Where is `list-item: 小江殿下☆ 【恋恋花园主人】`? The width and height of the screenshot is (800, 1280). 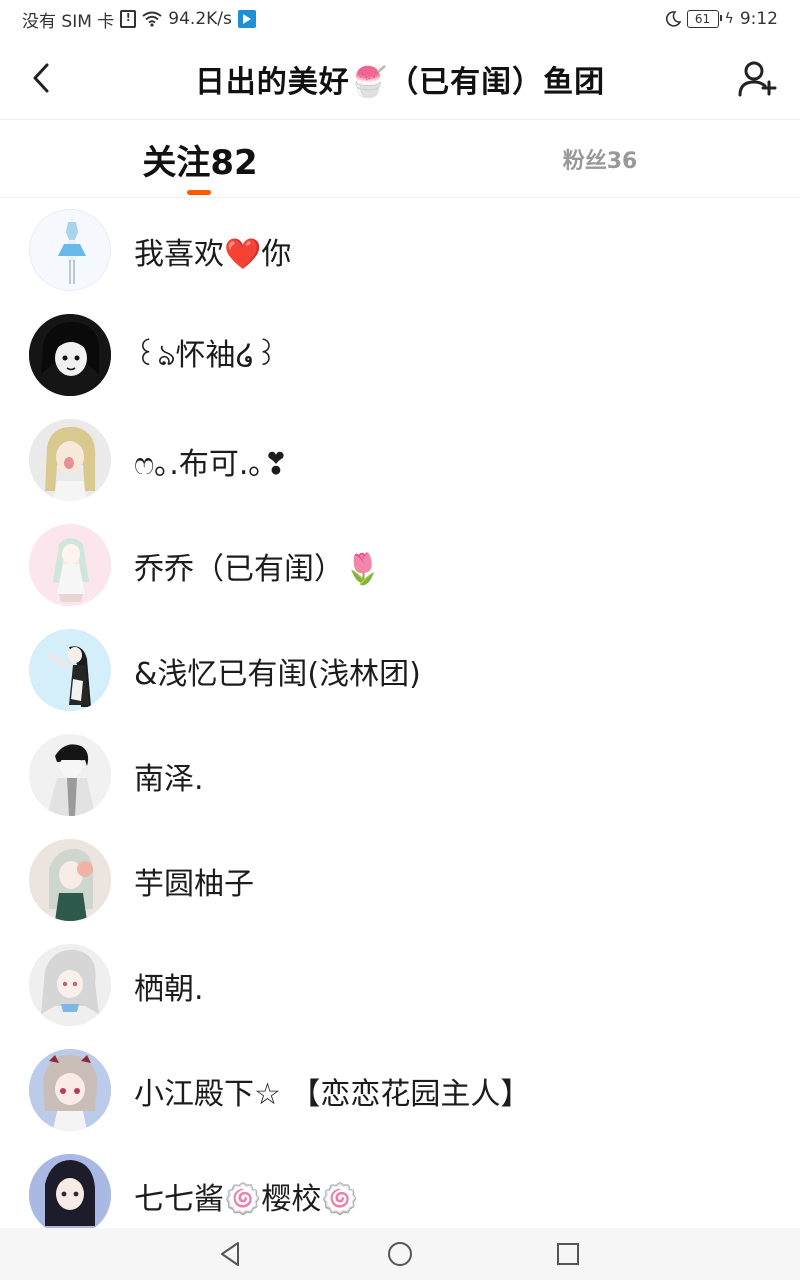
list-item: 小江殿下☆ 【恋恋花园主人】 is located at coordinates (400, 1090).